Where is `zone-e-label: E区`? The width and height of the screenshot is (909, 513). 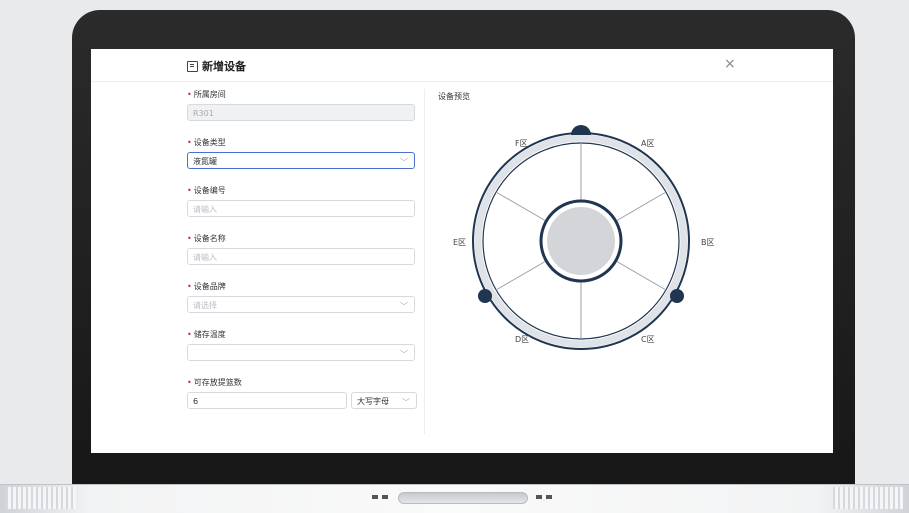
zone-e-label: E区 is located at coordinates (459, 242).